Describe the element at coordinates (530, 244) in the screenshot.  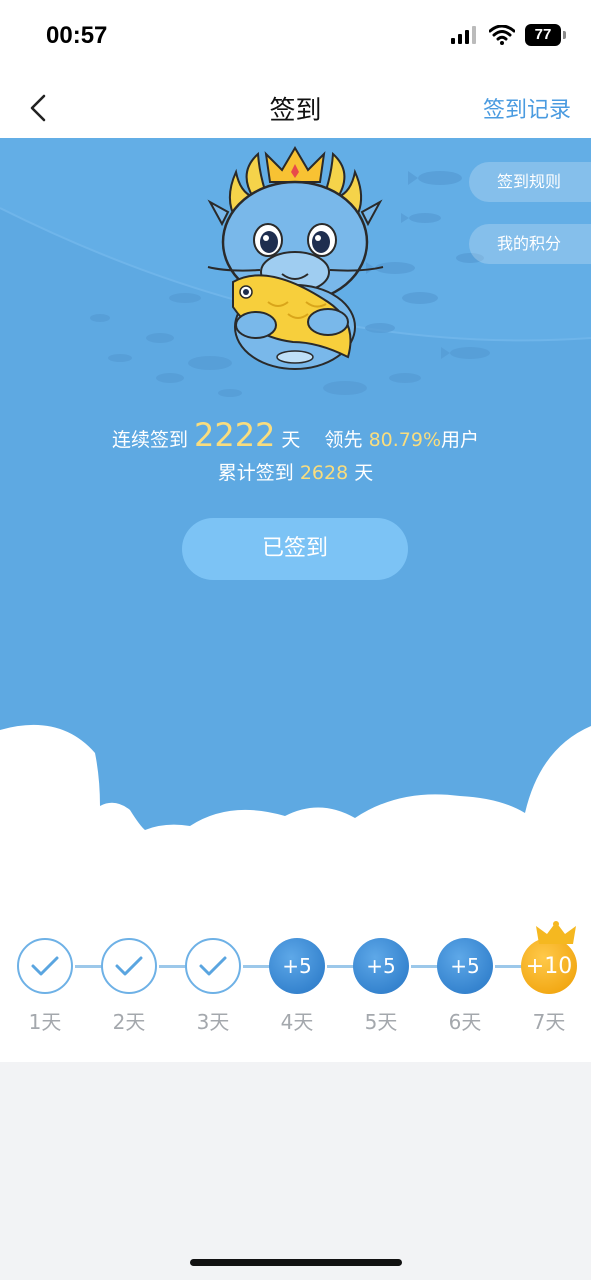
I see `my-points-button: 我的积分` at that location.